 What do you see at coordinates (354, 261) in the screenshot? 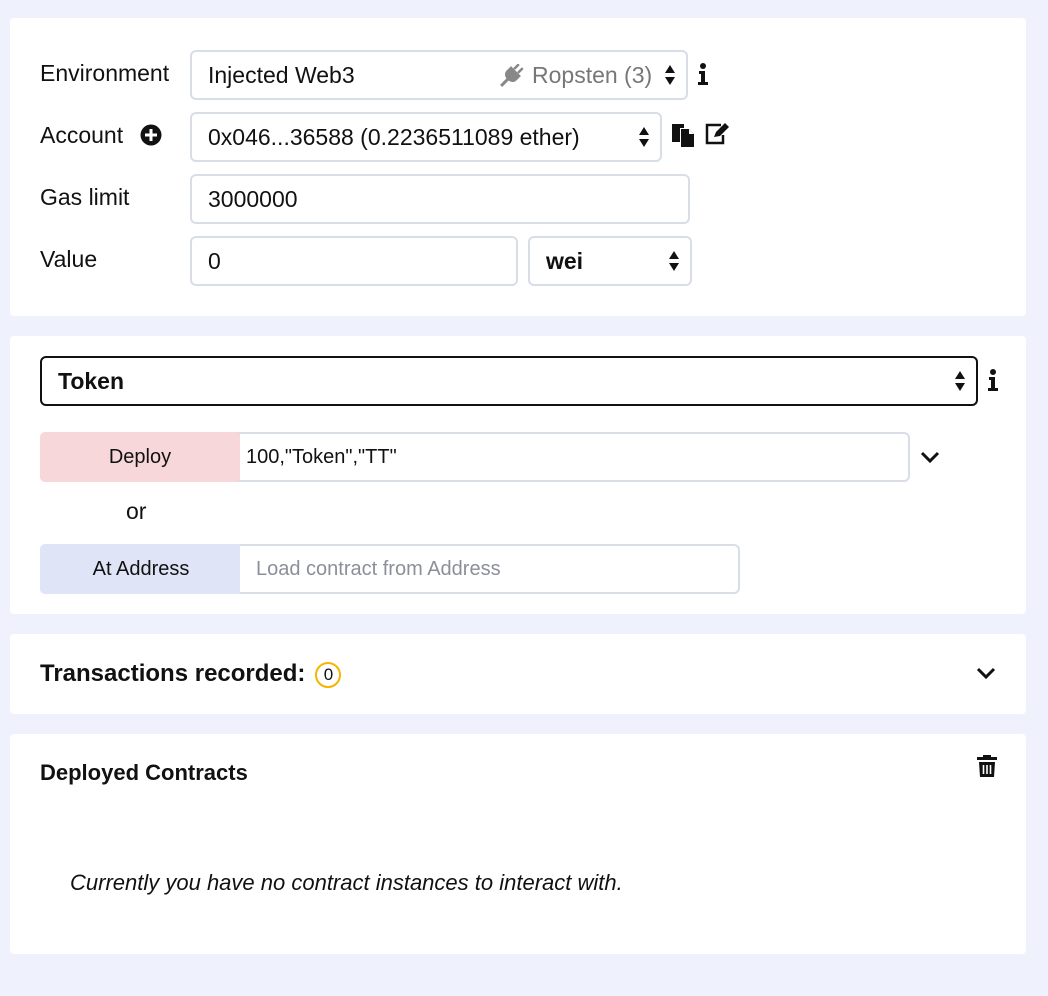
I see `value-input: 0` at bounding box center [354, 261].